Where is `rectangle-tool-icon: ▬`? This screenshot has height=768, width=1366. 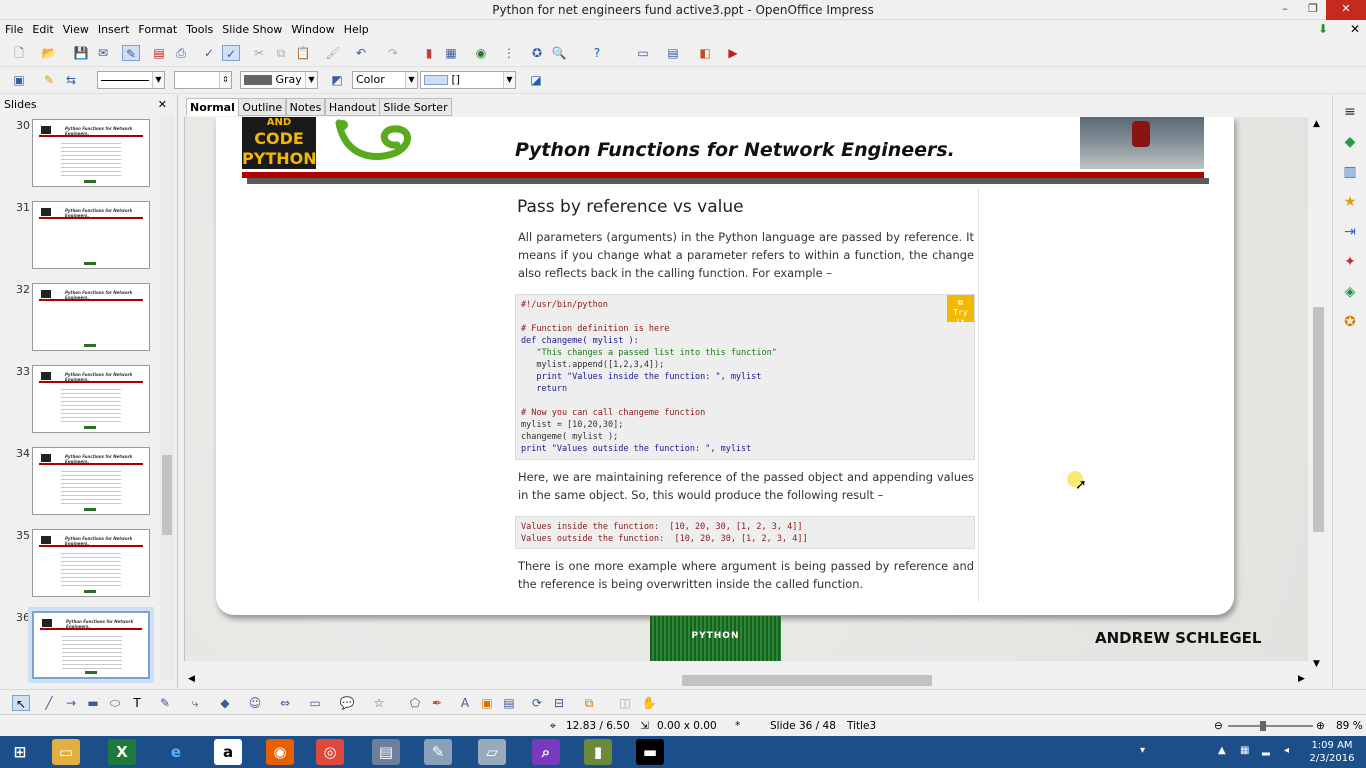
rectangle-tool-icon: ▬ is located at coordinates (93, 703).